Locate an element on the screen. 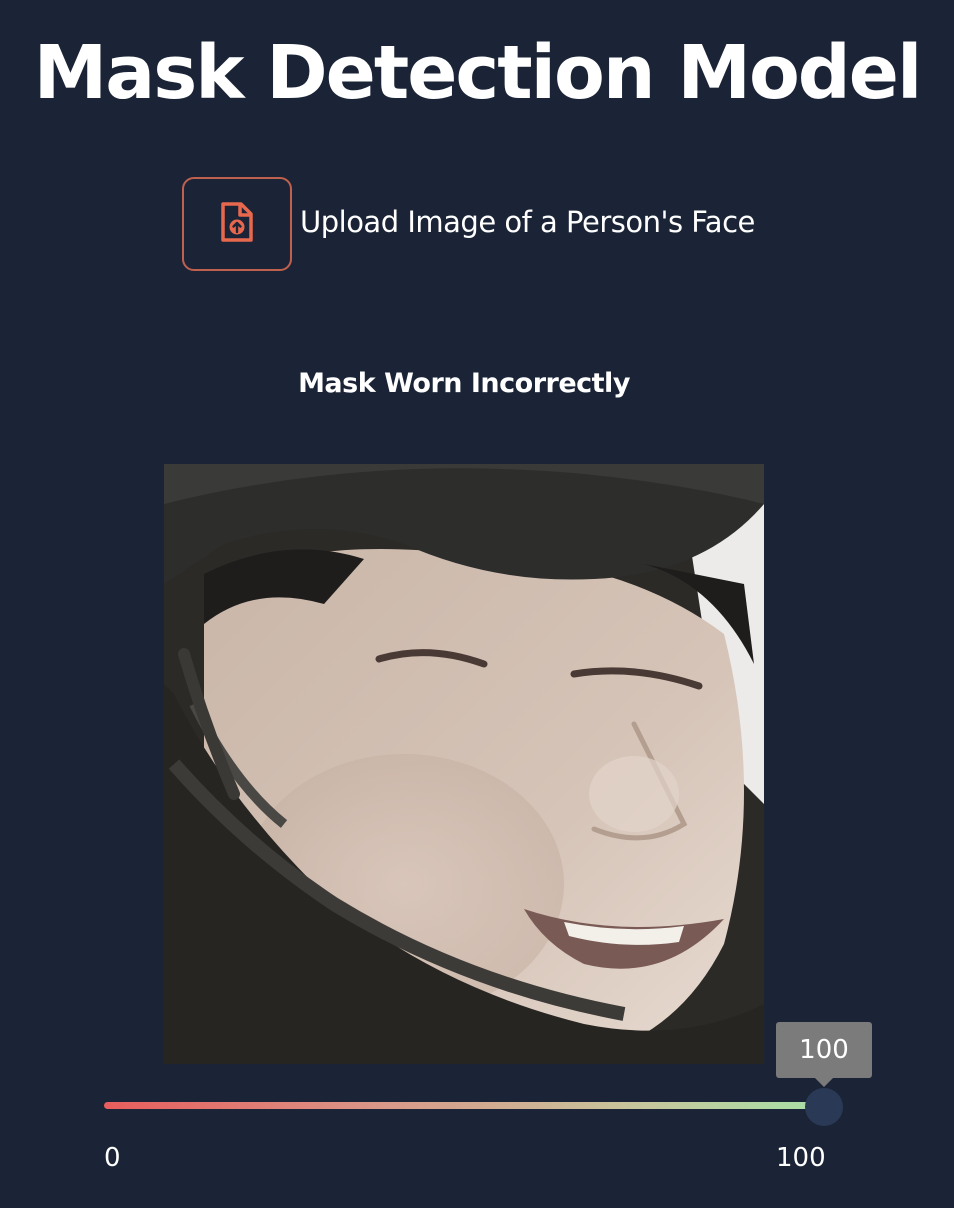 The width and height of the screenshot is (954, 1208). file-upload-icon is located at coordinates (237, 224).